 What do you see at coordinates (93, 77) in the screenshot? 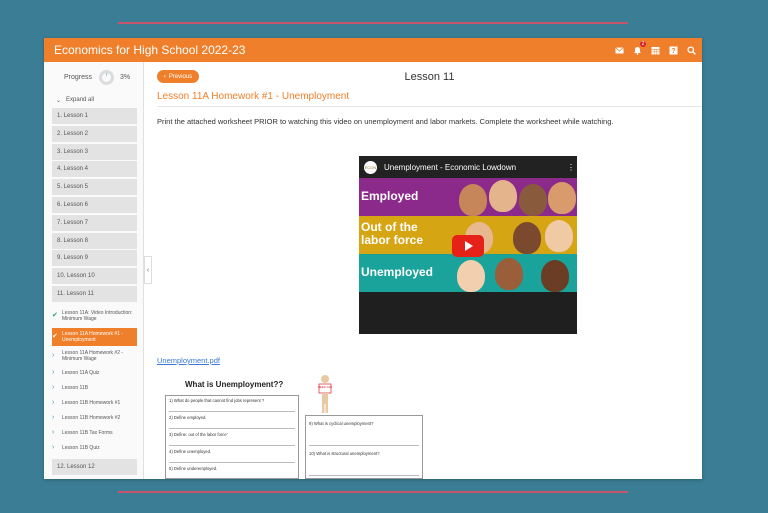
I see `progress-row: Progress 3%` at bounding box center [93, 77].